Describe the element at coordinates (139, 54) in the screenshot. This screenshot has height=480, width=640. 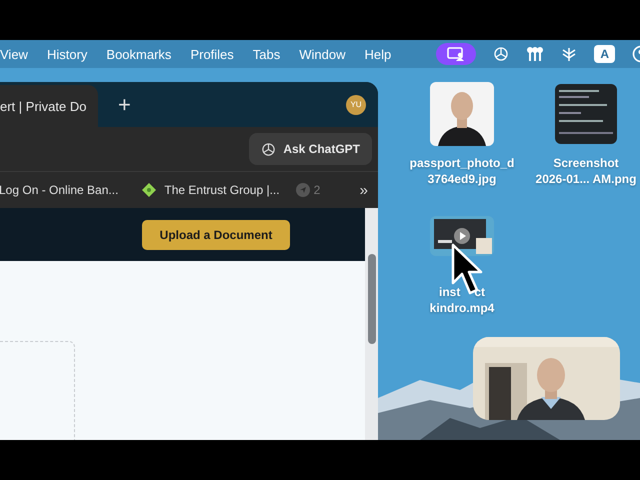
I see `menu-item: Bookmarks` at that location.